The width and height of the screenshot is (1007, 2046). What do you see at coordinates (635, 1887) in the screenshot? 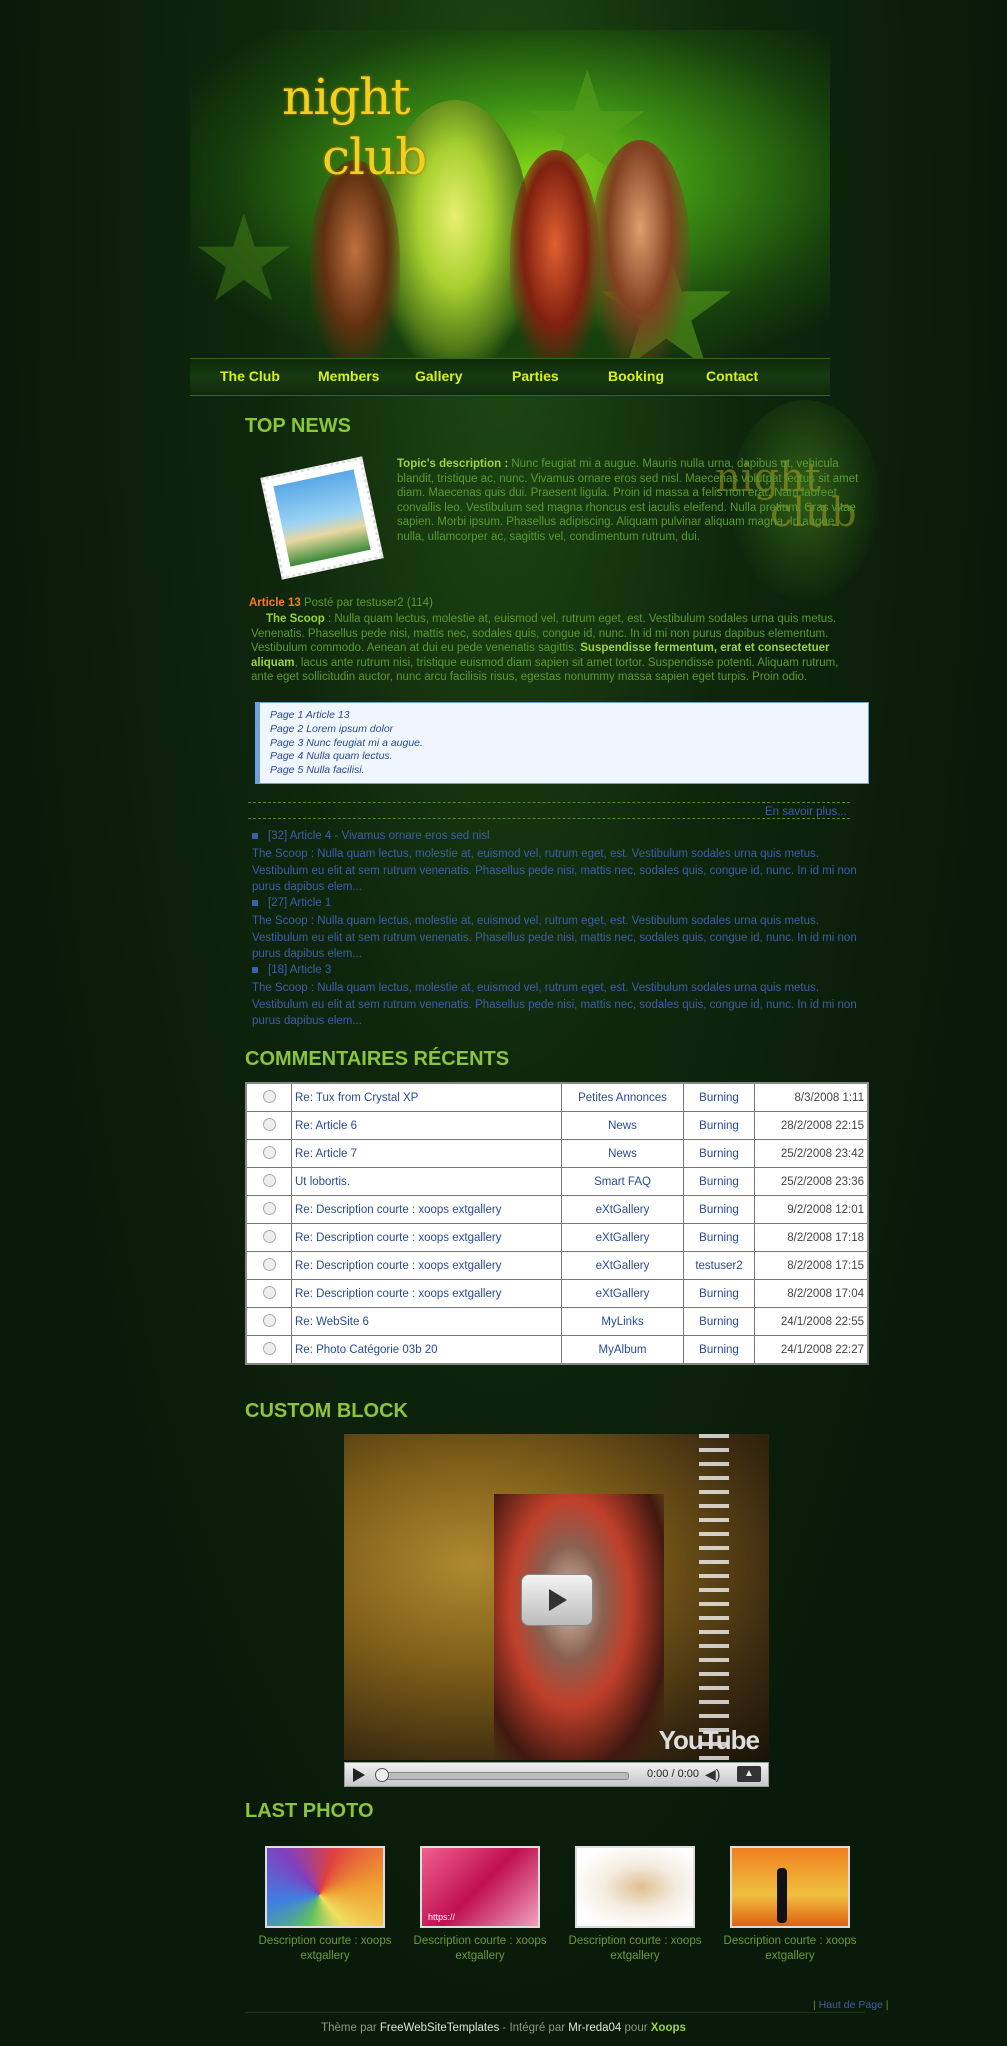
I see `photo-thumb-woman` at bounding box center [635, 1887].